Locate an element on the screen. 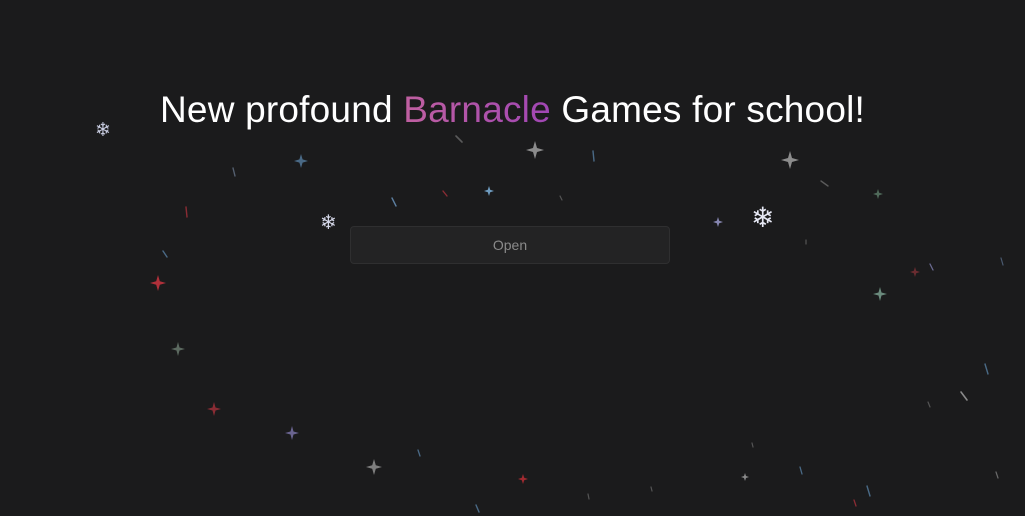  title-text-end: Games for school! is located at coordinates (707, 109).